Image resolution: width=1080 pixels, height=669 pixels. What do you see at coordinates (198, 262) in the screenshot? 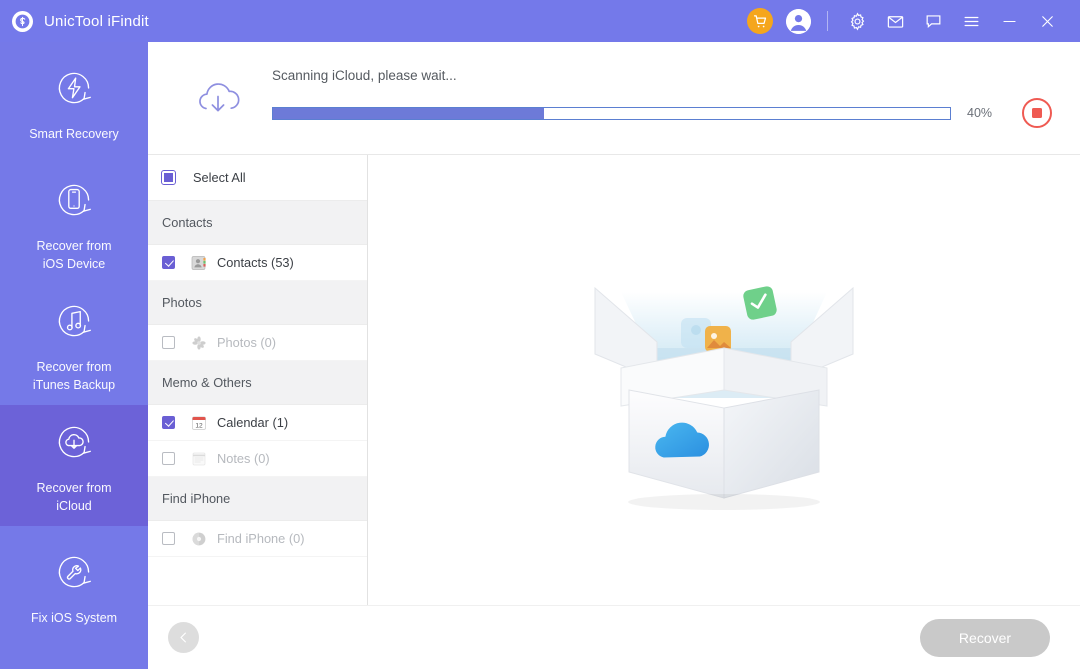
I see `contacts-icon` at bounding box center [198, 262].